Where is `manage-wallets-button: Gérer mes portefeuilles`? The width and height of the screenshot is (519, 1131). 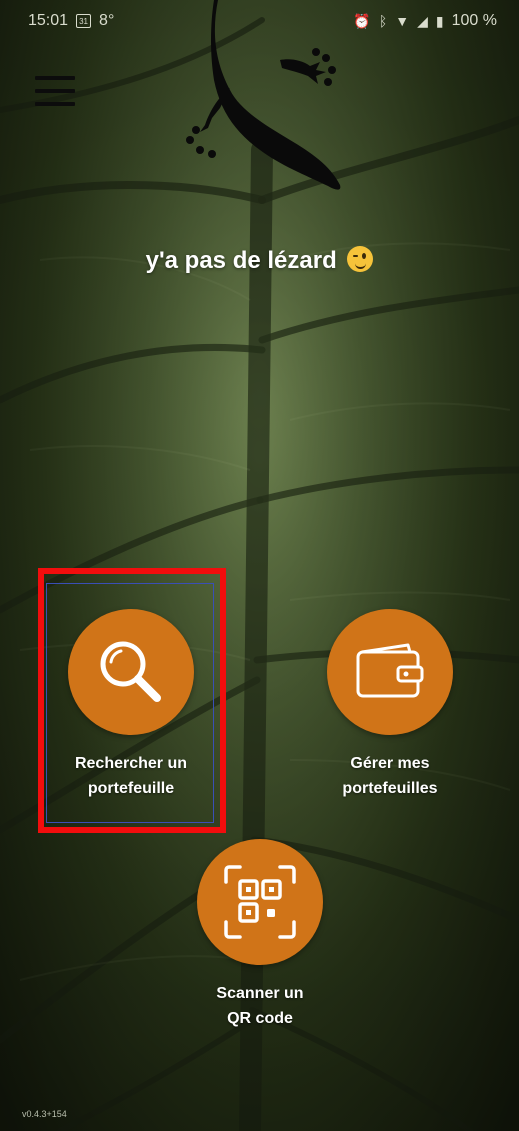
manage-wallets-button: Gérer mes portefeuilles is located at coordinates (390, 705).